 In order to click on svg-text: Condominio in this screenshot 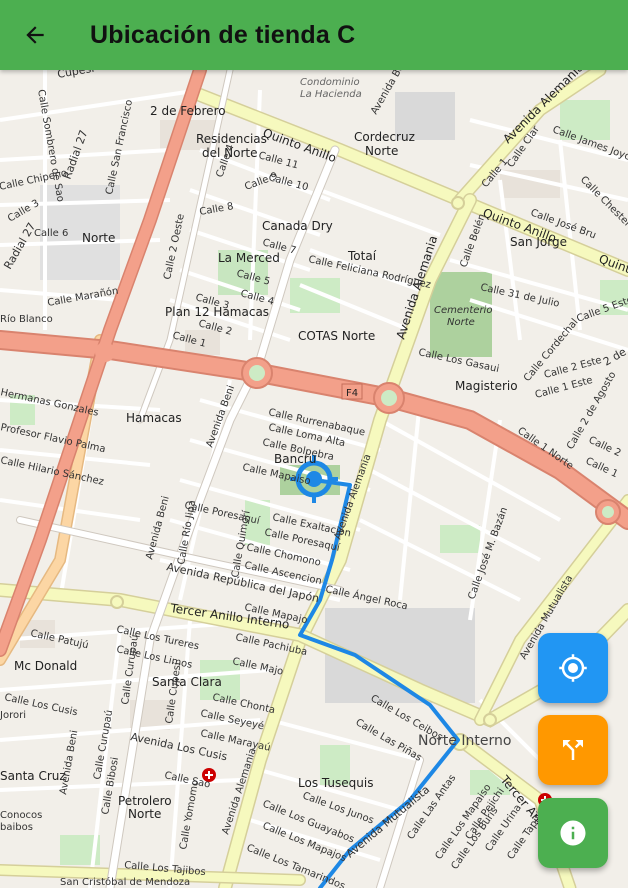, I will do `click(330, 82)`.